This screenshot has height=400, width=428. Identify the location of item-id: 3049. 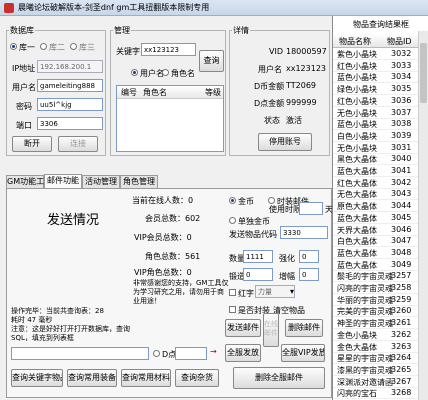
(401, 264).